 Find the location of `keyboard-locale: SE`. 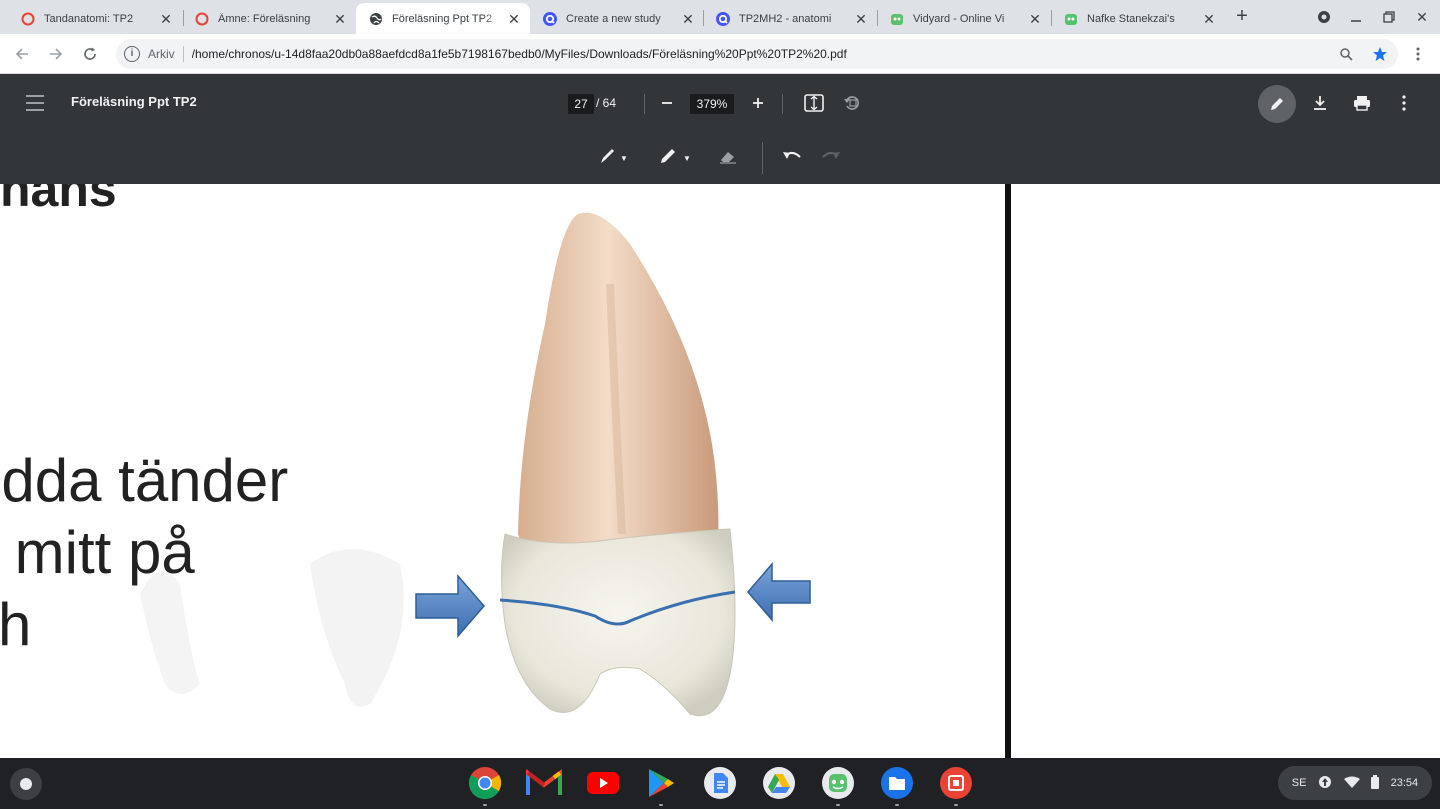

keyboard-locale: SE is located at coordinates (1299, 783).